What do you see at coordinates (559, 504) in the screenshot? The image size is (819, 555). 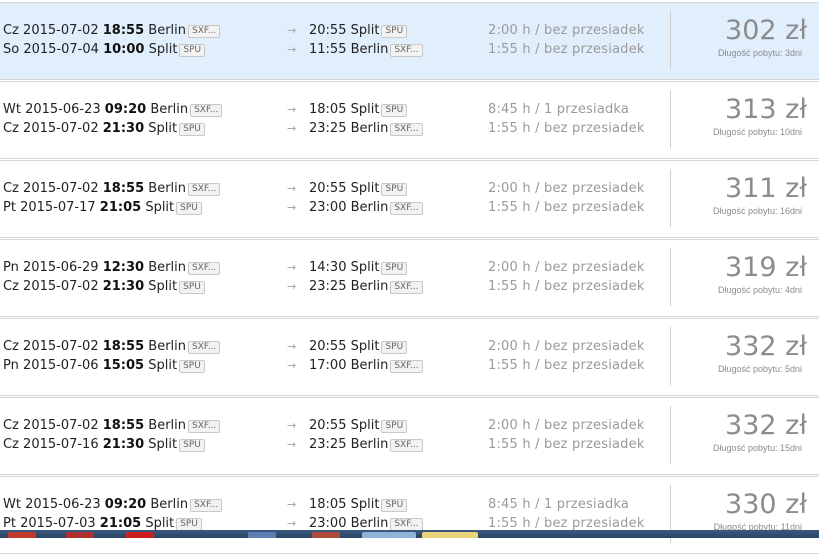 I see `duration: 8:45 h / 1 przesiadka` at bounding box center [559, 504].